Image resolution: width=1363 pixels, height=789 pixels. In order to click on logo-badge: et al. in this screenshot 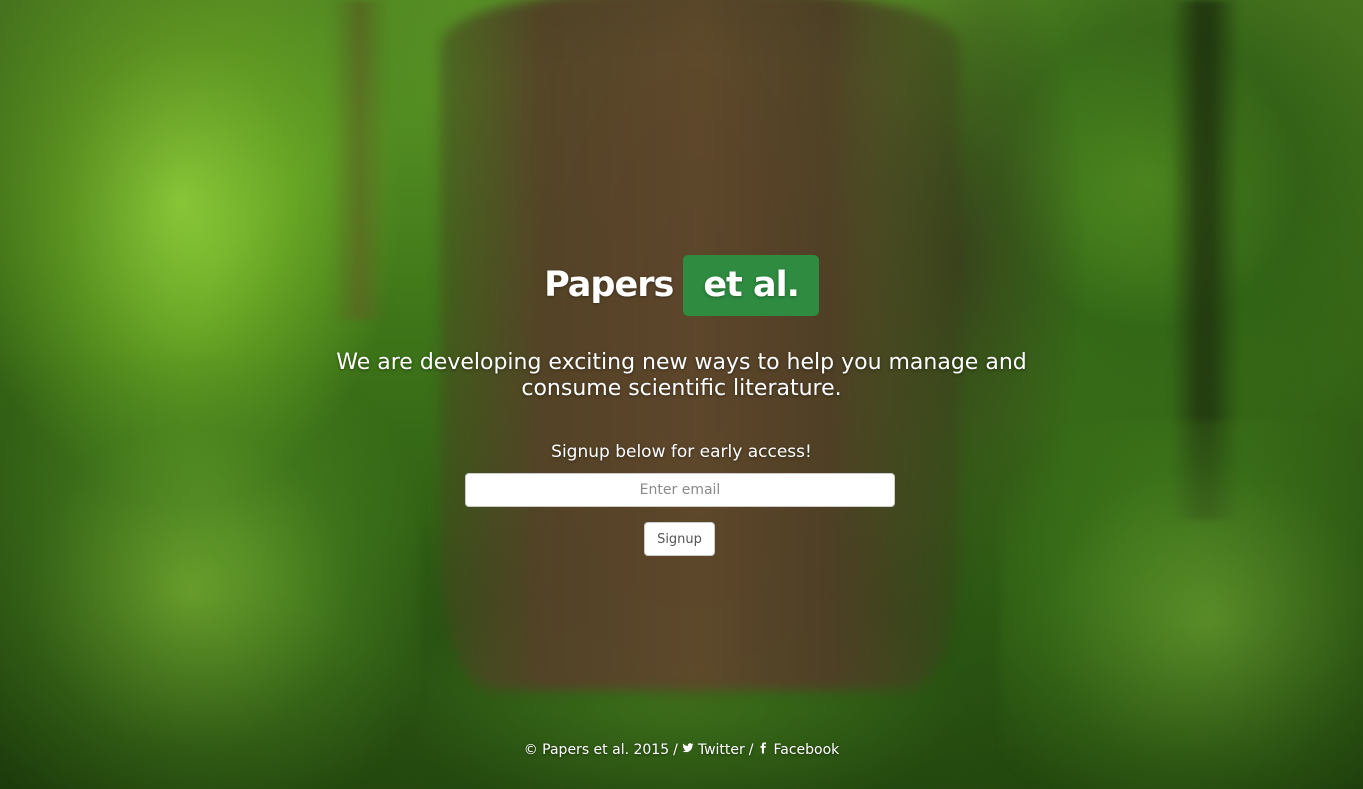, I will do `click(751, 285)`.